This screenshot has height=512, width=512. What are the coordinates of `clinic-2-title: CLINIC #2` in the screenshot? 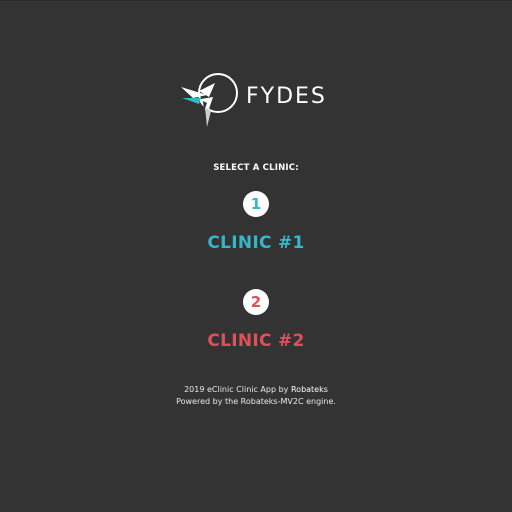 It's located at (256, 341).